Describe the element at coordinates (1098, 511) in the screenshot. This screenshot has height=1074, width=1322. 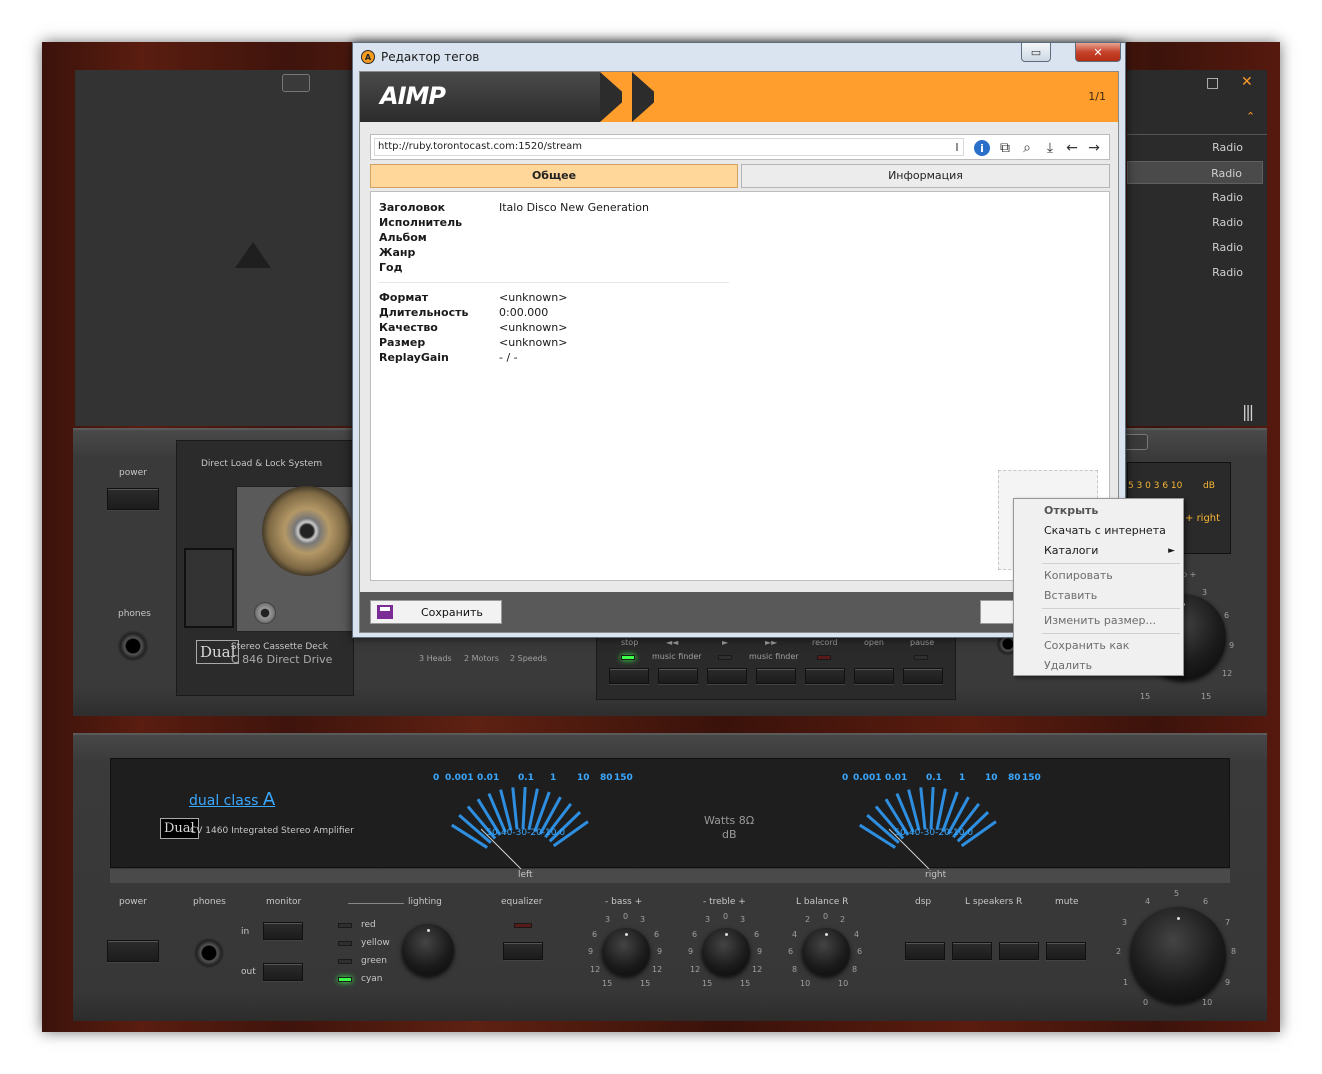
I see `menu-item-open: Открыть` at that location.